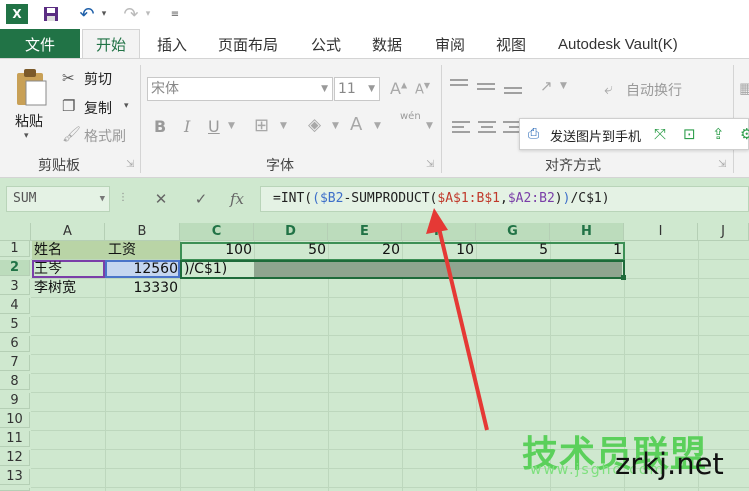  Describe the element at coordinates (744, 134) in the screenshot. I see `settings-icon: ⚙` at that location.